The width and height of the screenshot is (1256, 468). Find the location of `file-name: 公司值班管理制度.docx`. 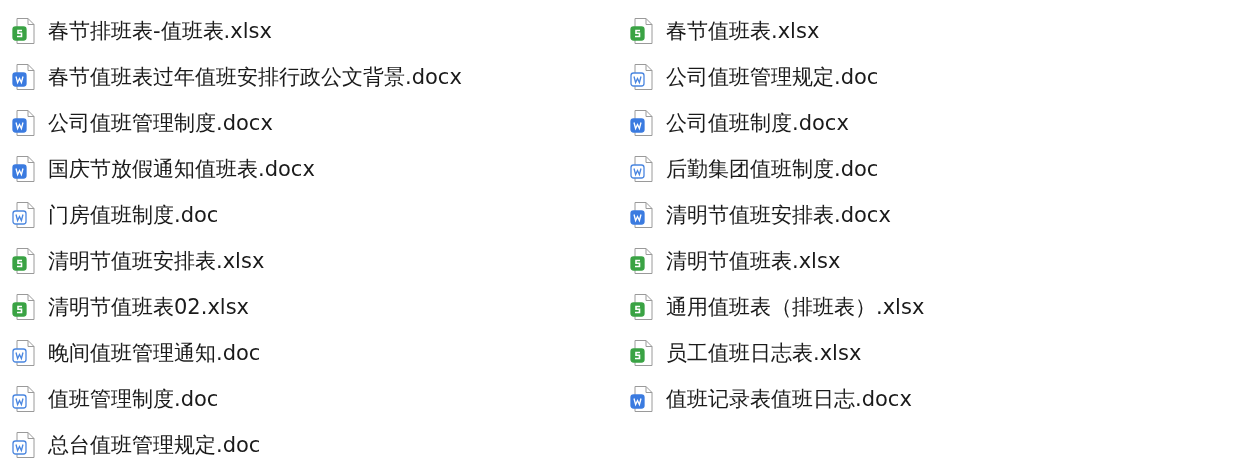

file-name: 公司值班管理制度.docx is located at coordinates (160, 123).